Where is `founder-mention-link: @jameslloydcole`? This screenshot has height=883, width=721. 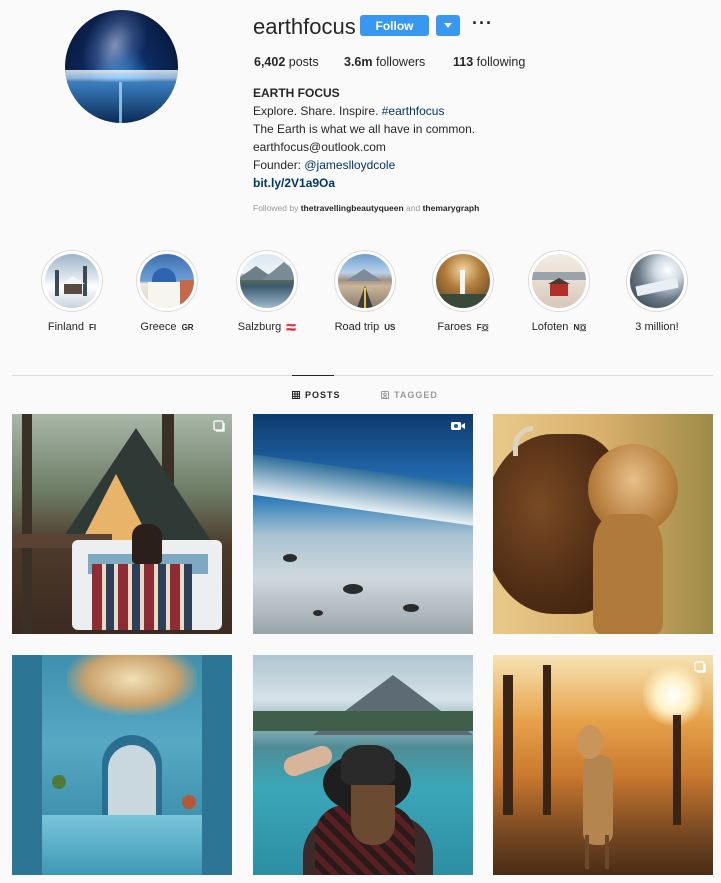 founder-mention-link: @jameslloydcole is located at coordinates (349, 165).